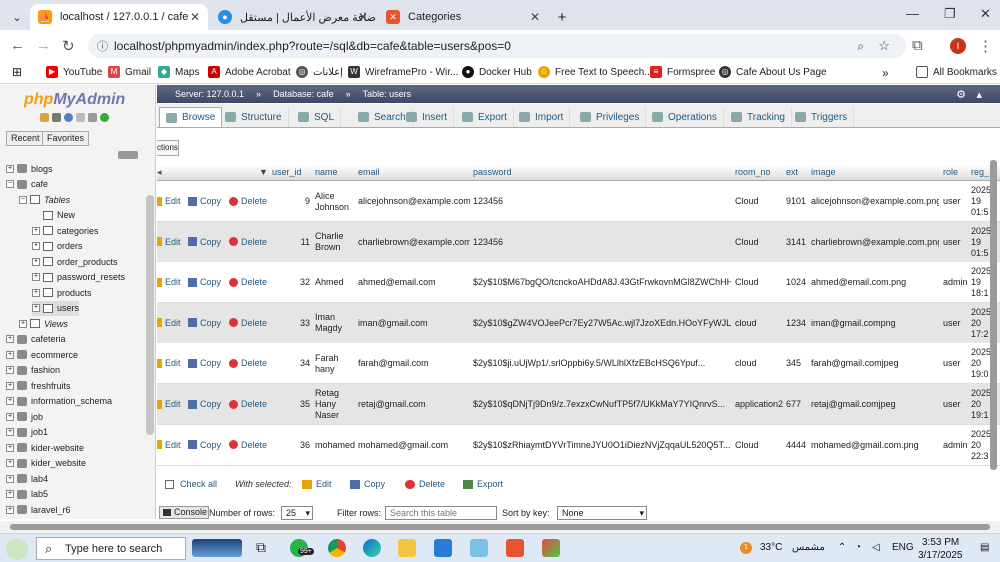 Image resolution: width=1000 pixels, height=562 pixels. I want to click on bookmark-ads: ◎ إعلانات, so click(319, 72).